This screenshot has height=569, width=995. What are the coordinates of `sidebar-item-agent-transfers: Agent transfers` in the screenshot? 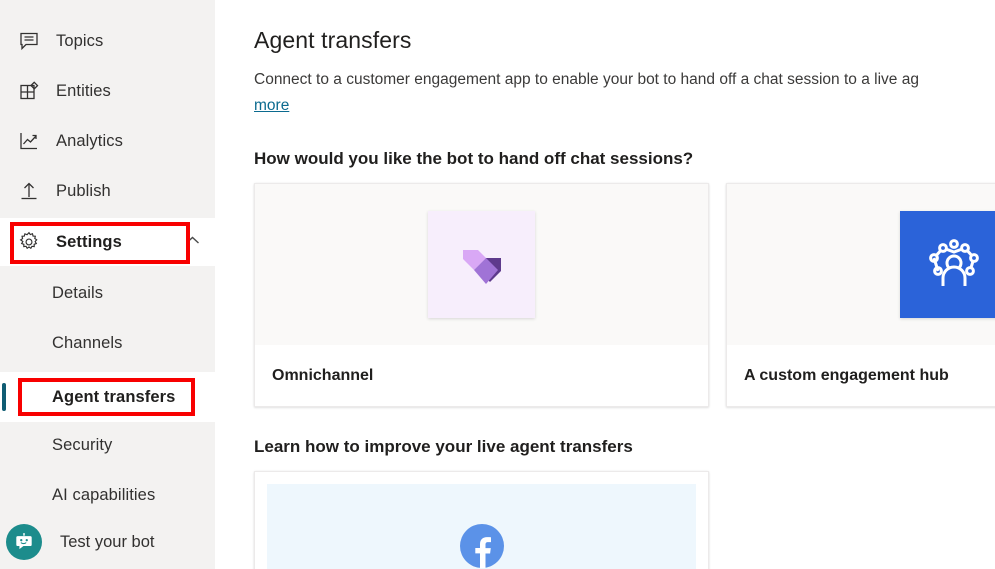 It's located at (107, 397).